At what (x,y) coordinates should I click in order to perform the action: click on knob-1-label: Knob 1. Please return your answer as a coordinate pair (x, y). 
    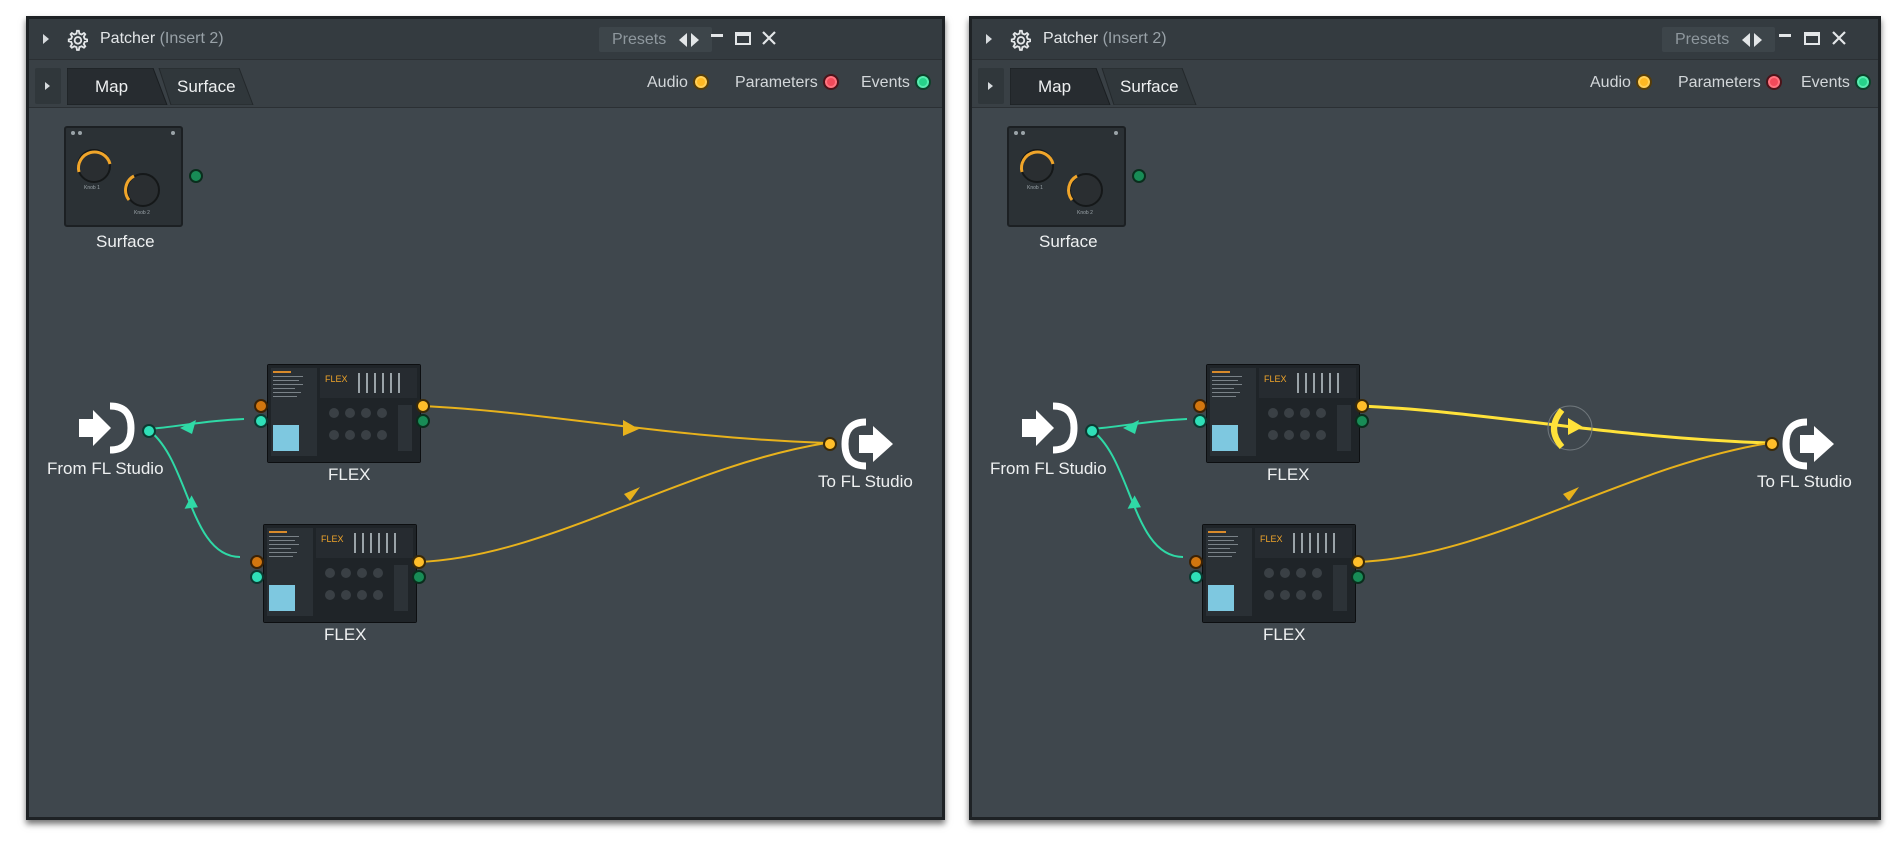
    Looking at the image, I should click on (92, 188).